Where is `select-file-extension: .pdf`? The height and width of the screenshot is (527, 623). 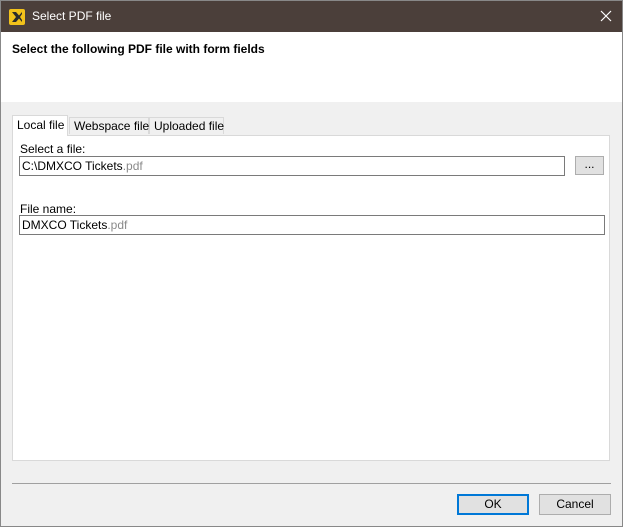 select-file-extension: .pdf is located at coordinates (132, 166).